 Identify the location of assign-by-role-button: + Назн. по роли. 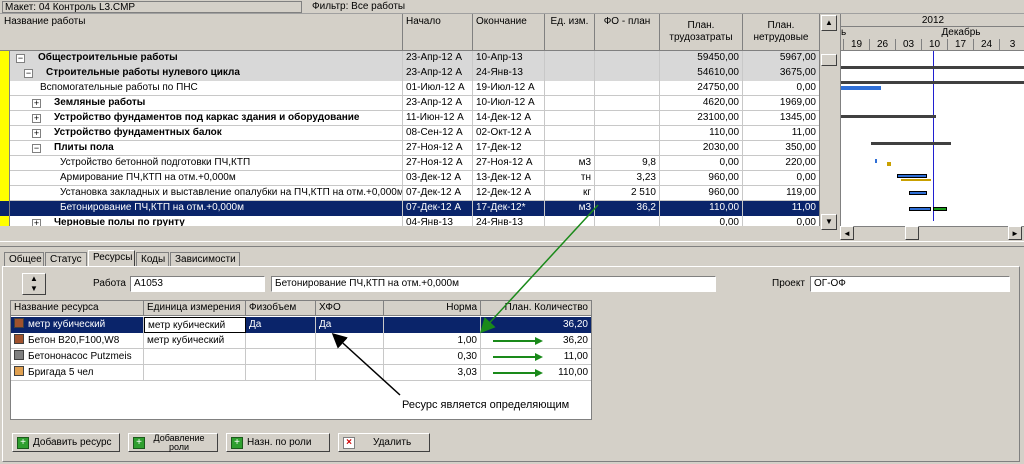
(278, 442).